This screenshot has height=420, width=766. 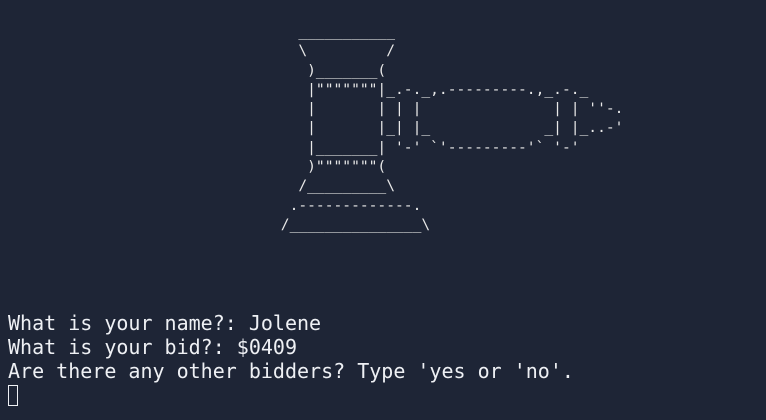 I want to click on bid-answer: $0409, so click(x=266, y=347).